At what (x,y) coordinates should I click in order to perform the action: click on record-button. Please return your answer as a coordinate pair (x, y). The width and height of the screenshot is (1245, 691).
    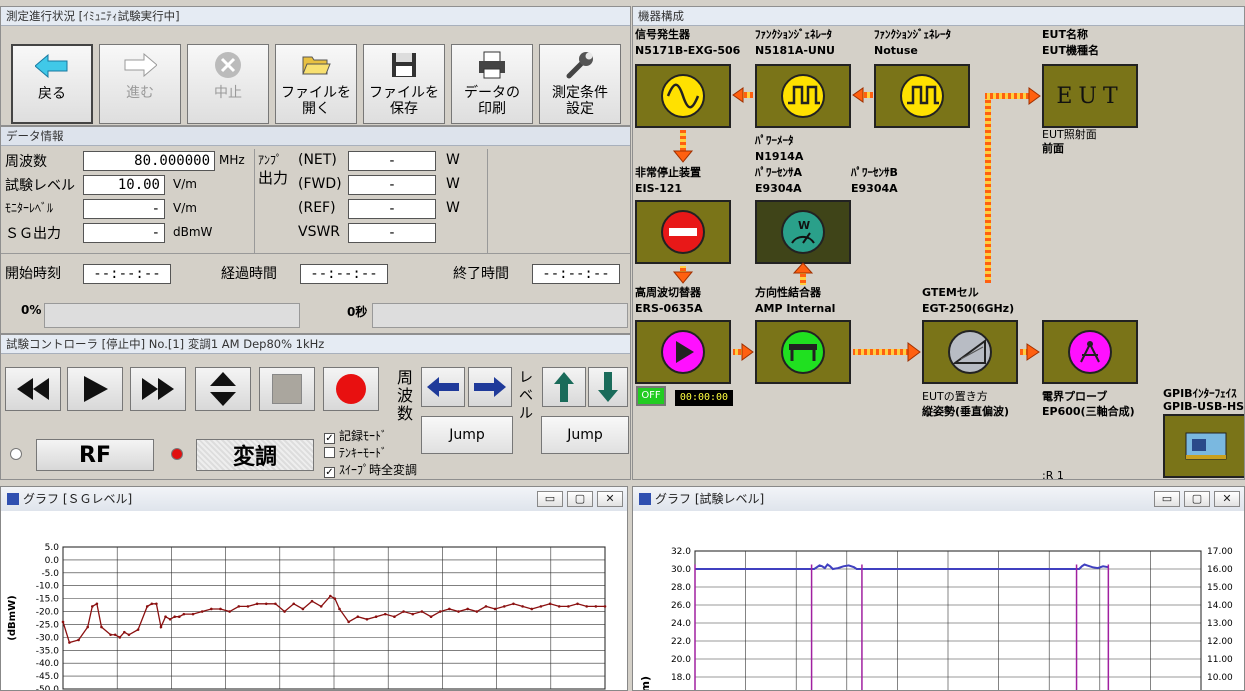
    Looking at the image, I should click on (351, 389).